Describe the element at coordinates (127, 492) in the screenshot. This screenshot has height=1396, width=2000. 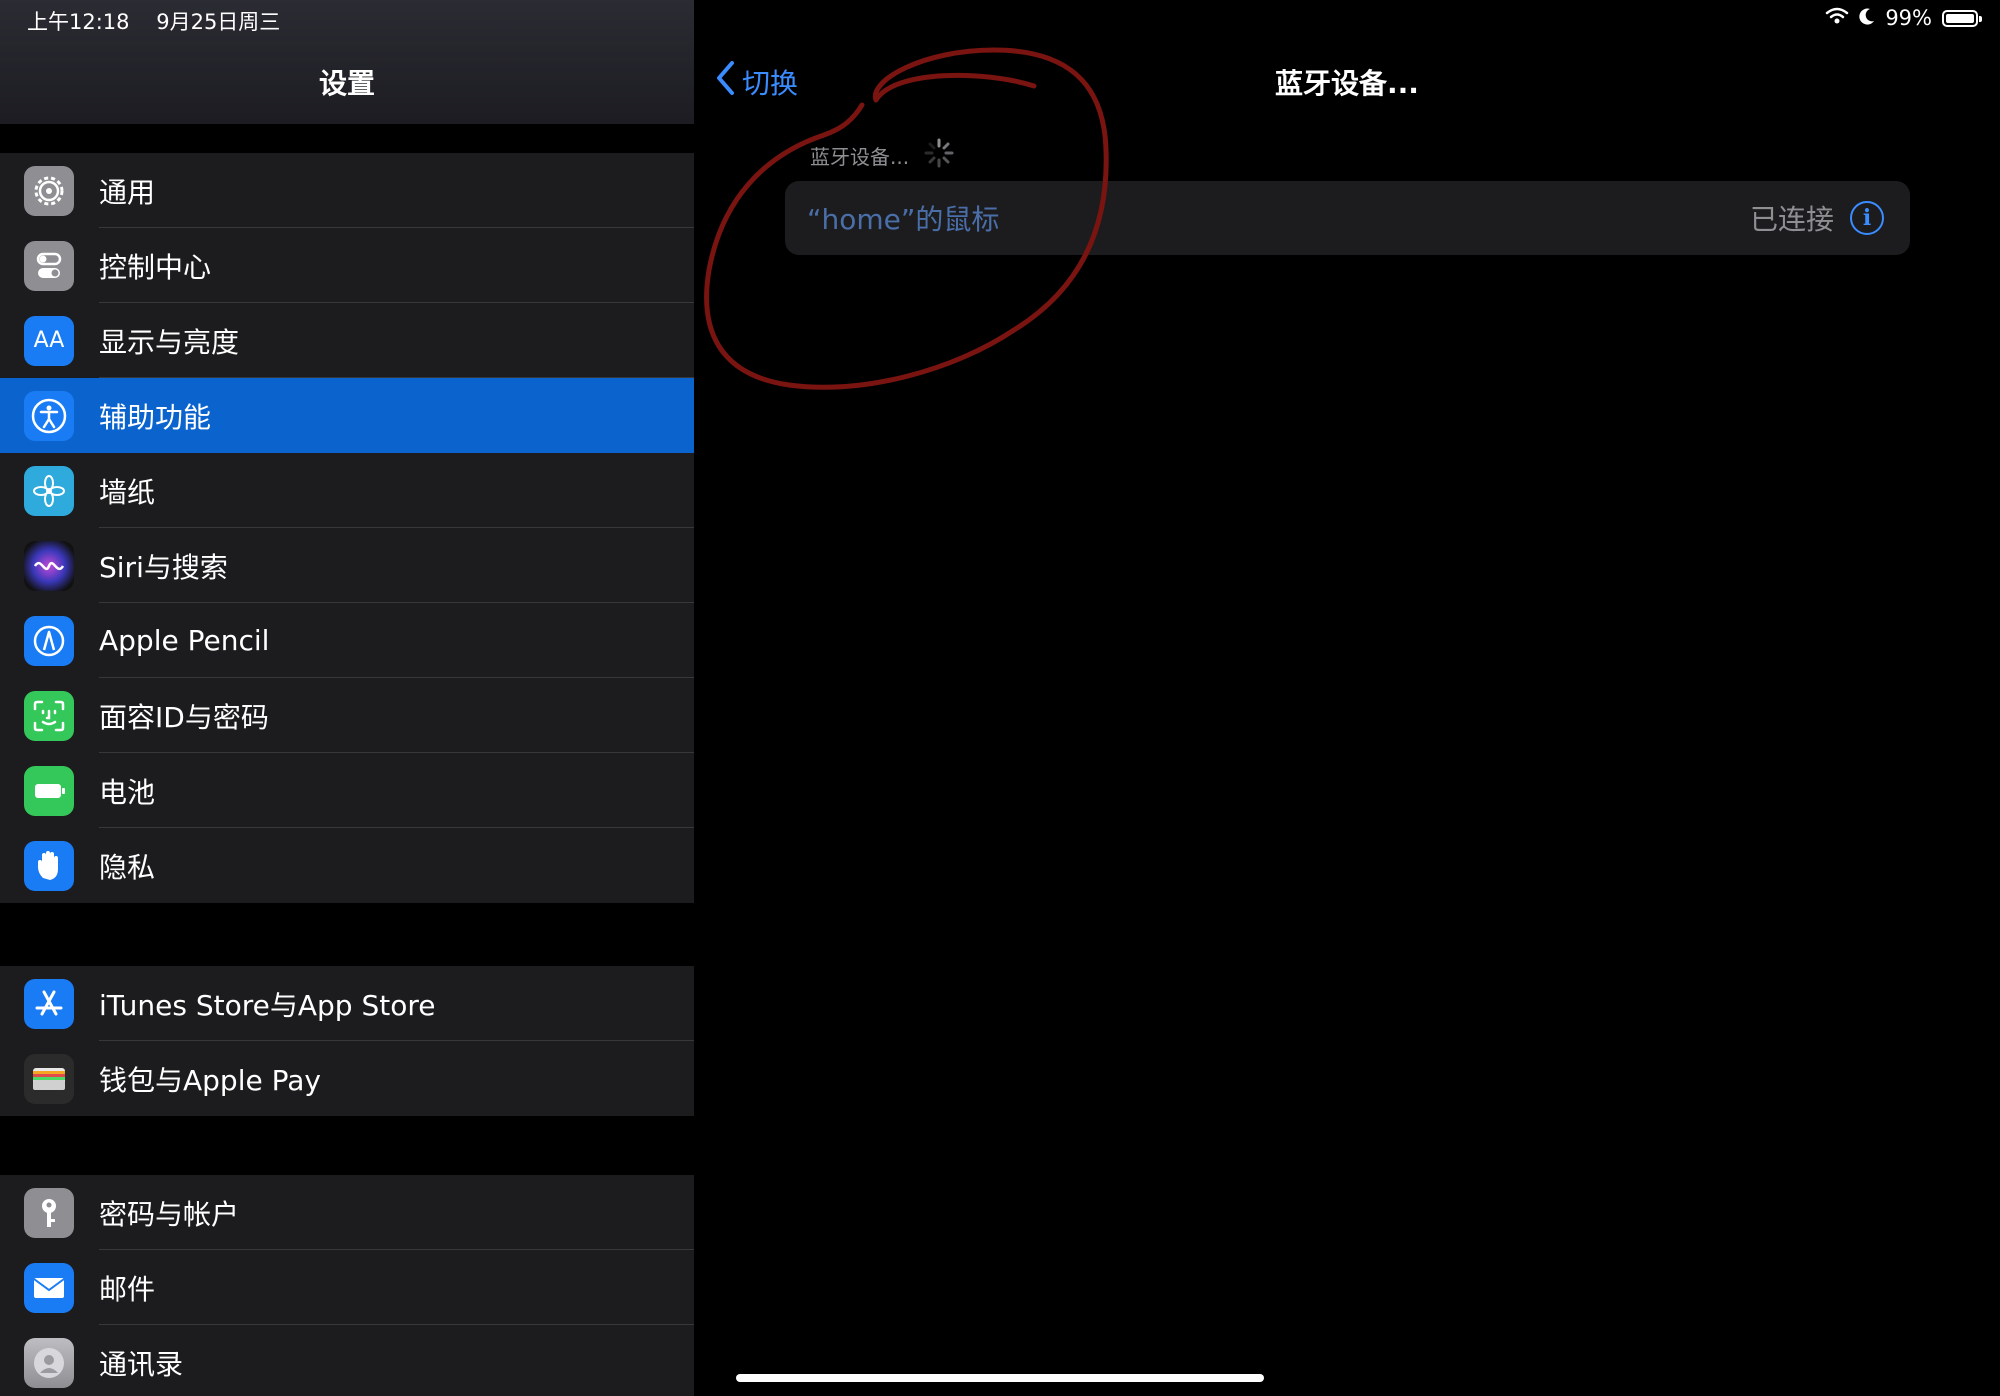
I see `sidebar-item-label: 墙纸` at that location.